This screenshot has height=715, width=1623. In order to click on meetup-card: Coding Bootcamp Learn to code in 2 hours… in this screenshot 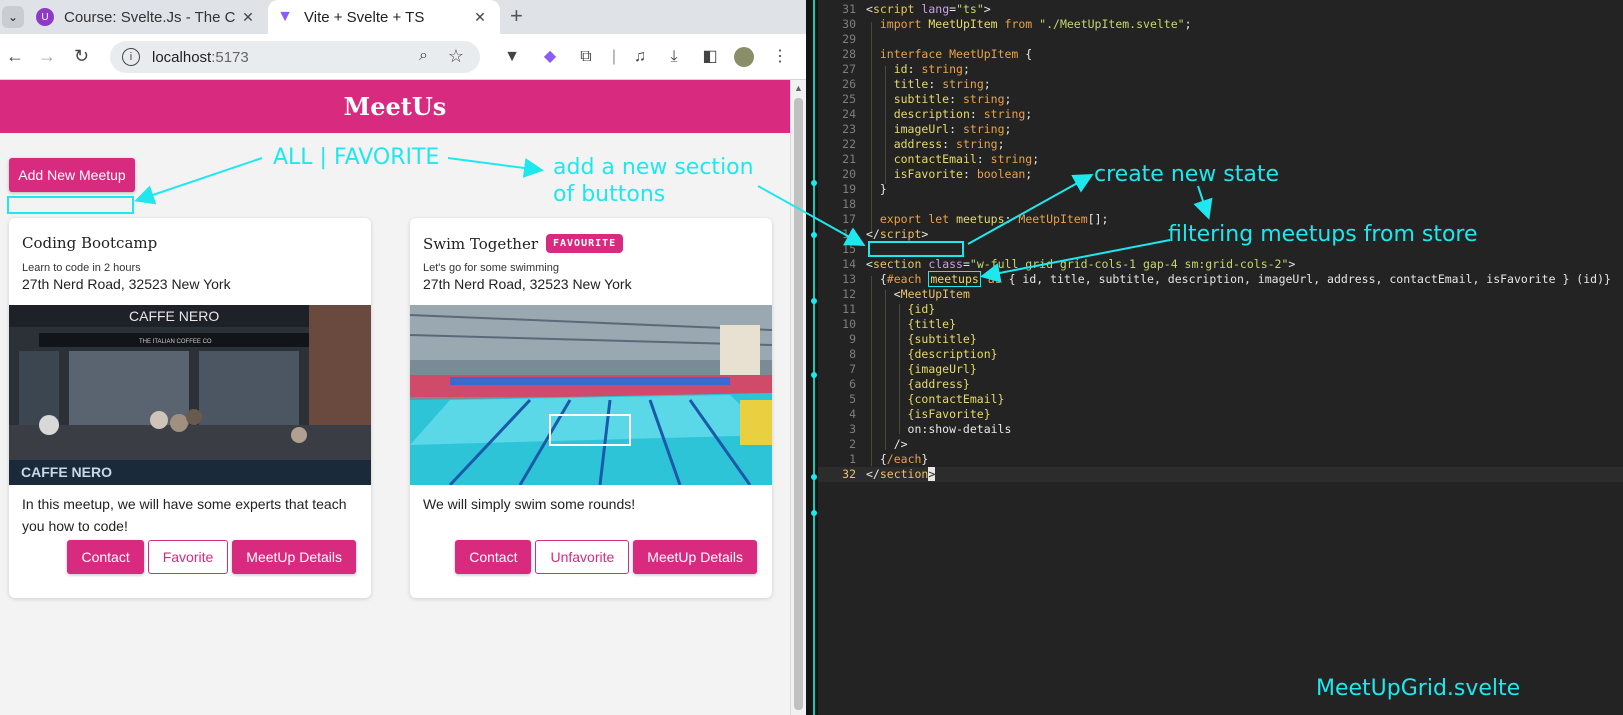, I will do `click(190, 408)`.